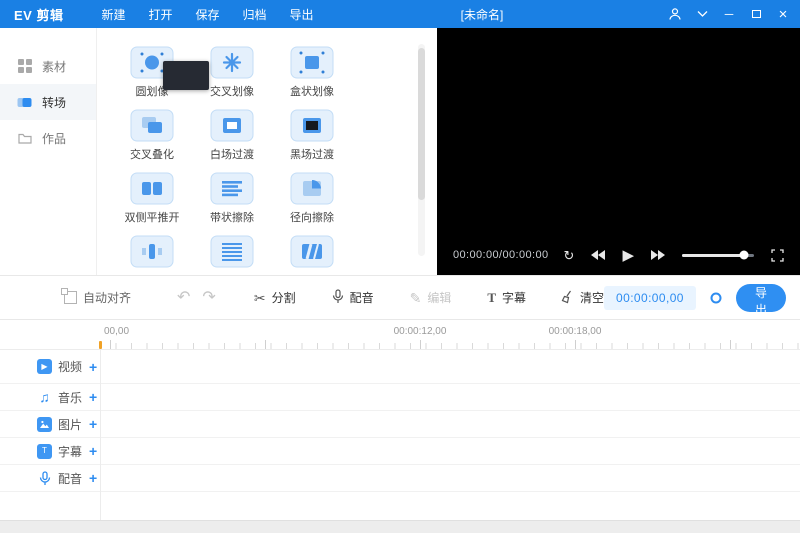  I want to click on volume-slider, so click(718, 255).